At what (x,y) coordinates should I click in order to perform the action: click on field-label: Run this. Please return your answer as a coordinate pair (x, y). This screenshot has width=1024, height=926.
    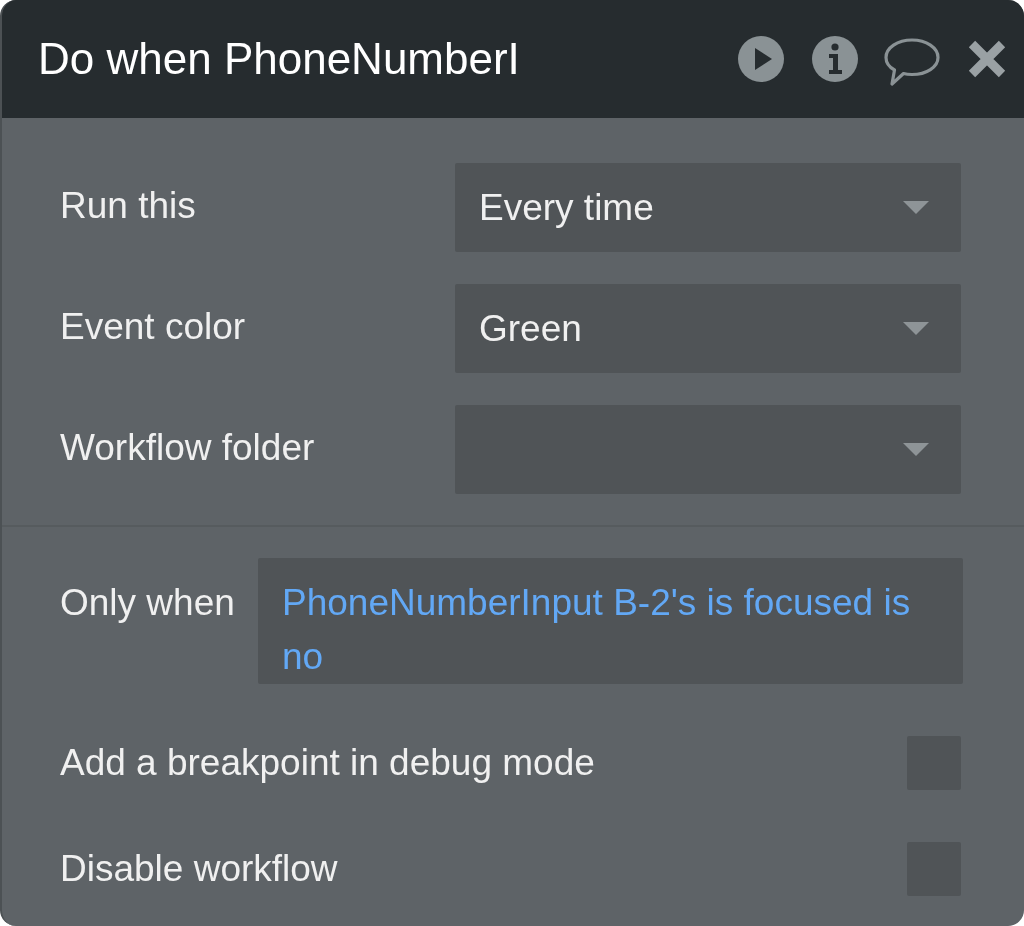
    Looking at the image, I should click on (128, 205).